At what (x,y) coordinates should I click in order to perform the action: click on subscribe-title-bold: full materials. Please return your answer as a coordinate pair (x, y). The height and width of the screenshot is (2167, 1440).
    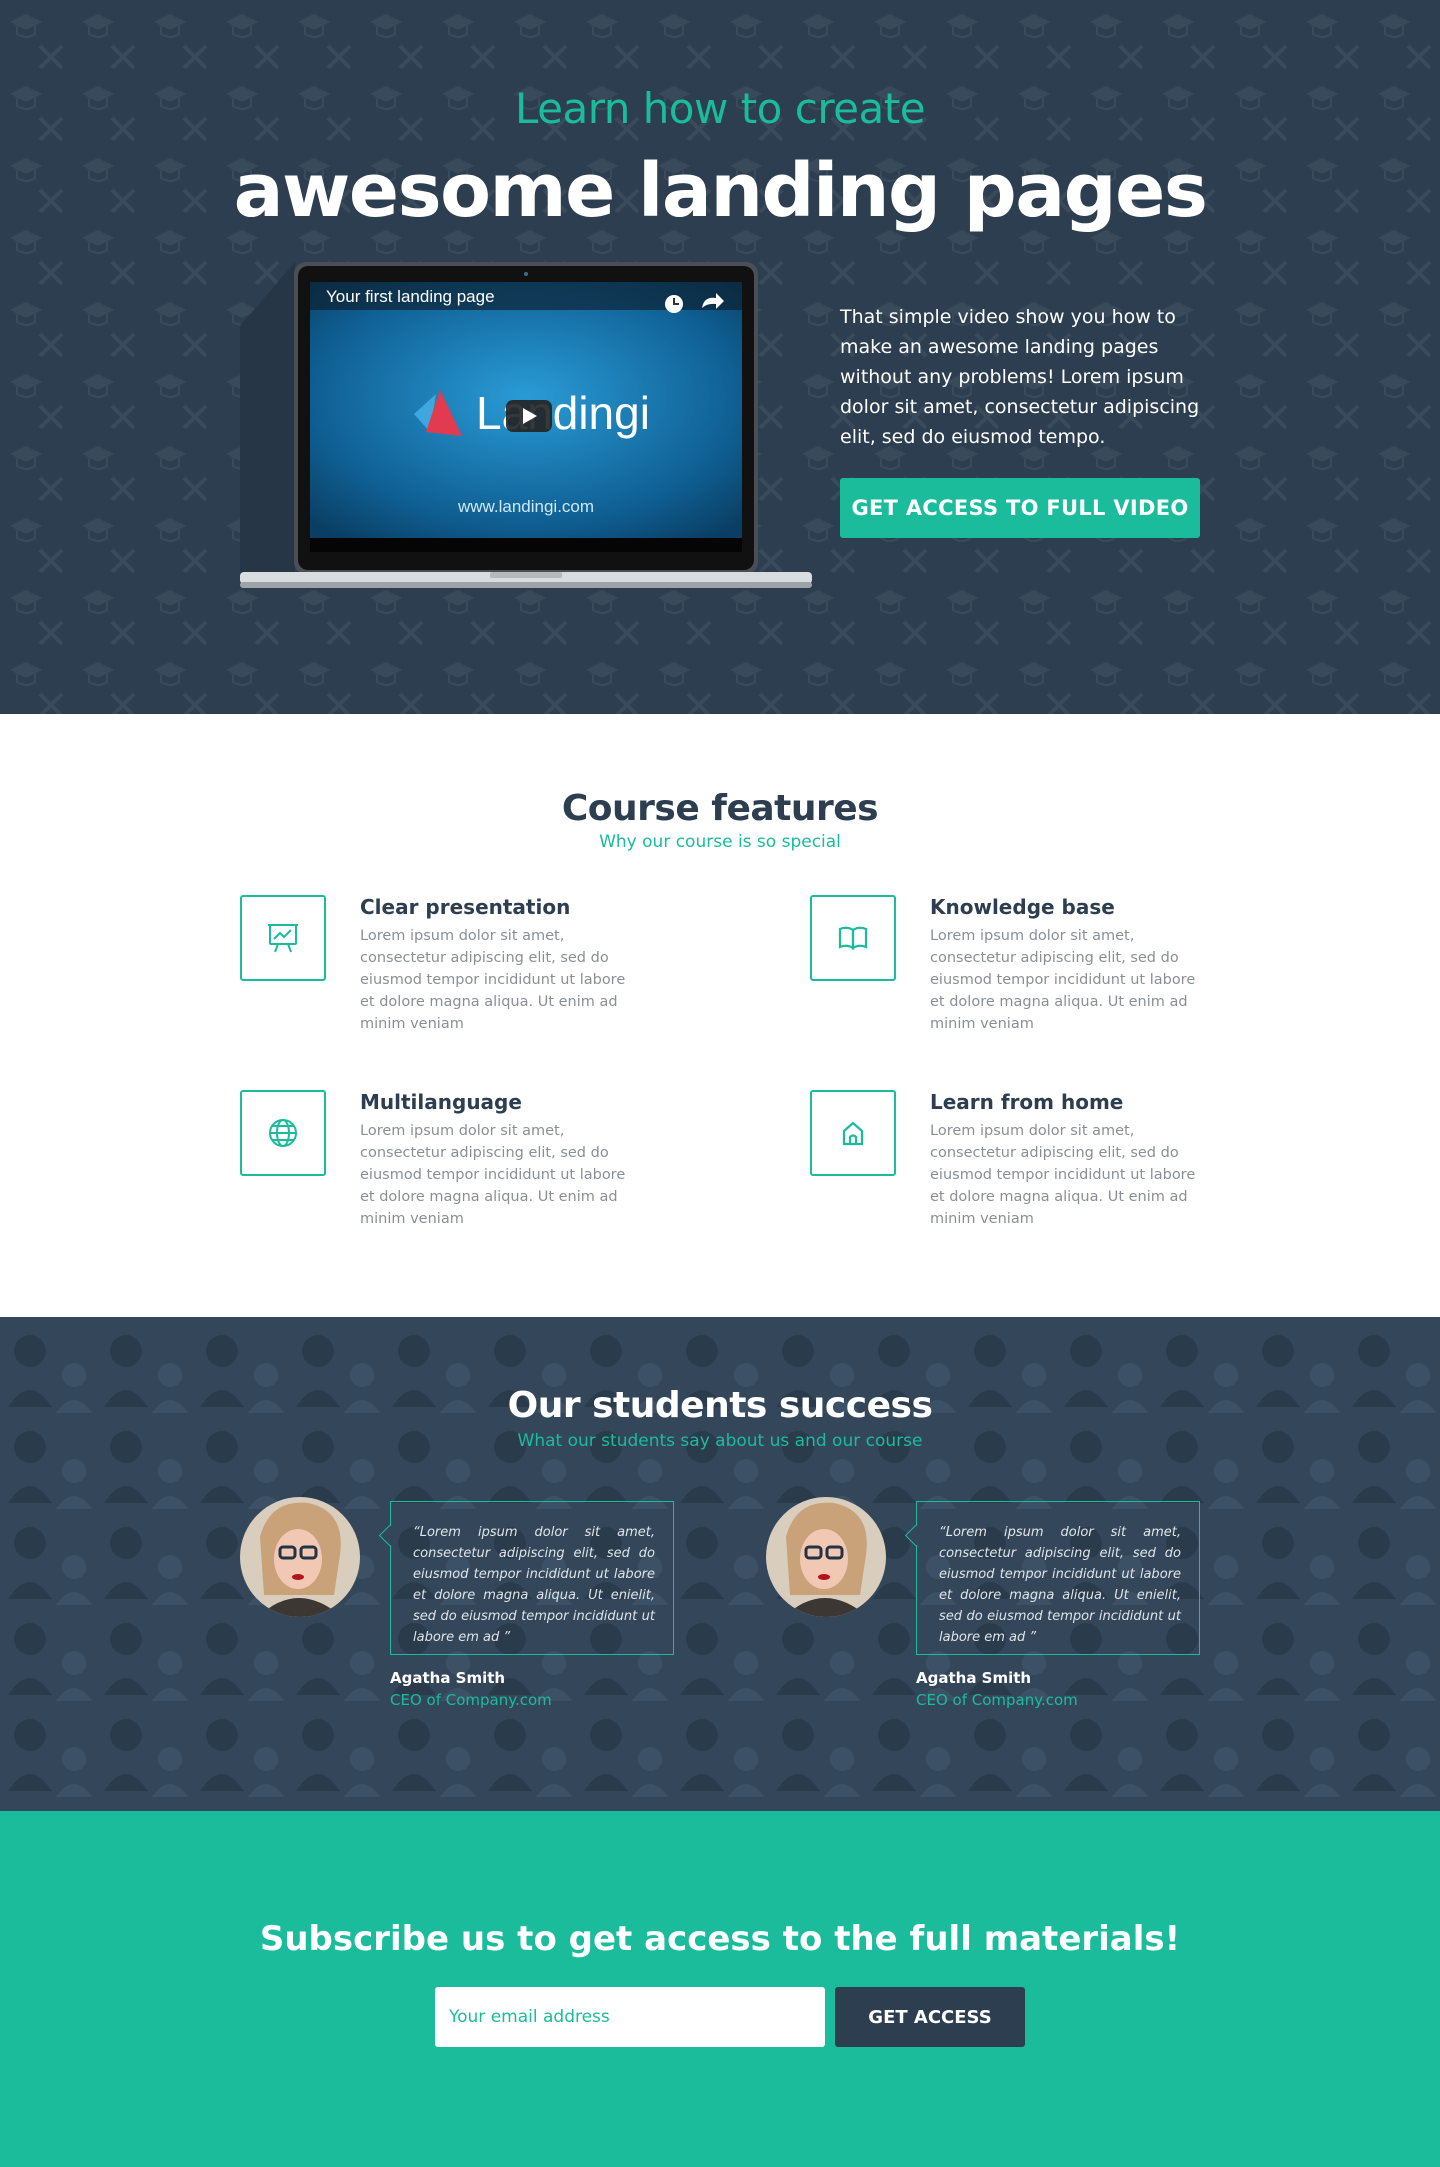
    Looking at the image, I should click on (1037, 1939).